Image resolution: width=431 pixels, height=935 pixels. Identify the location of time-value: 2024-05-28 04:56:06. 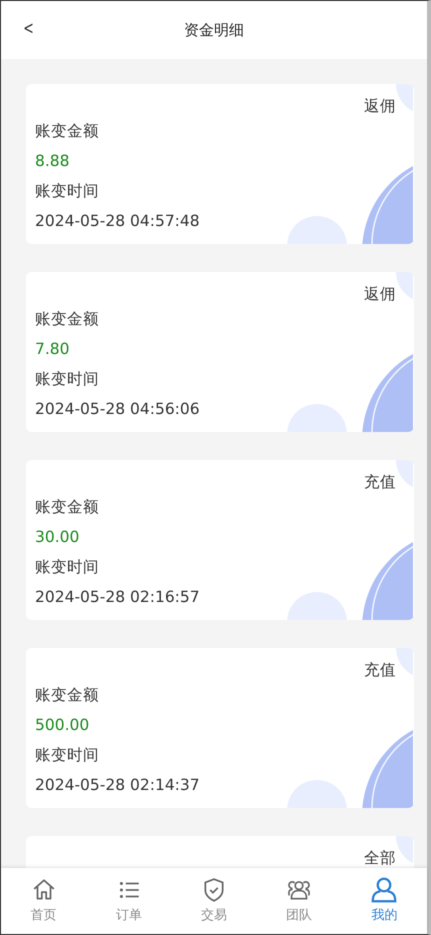
(117, 409).